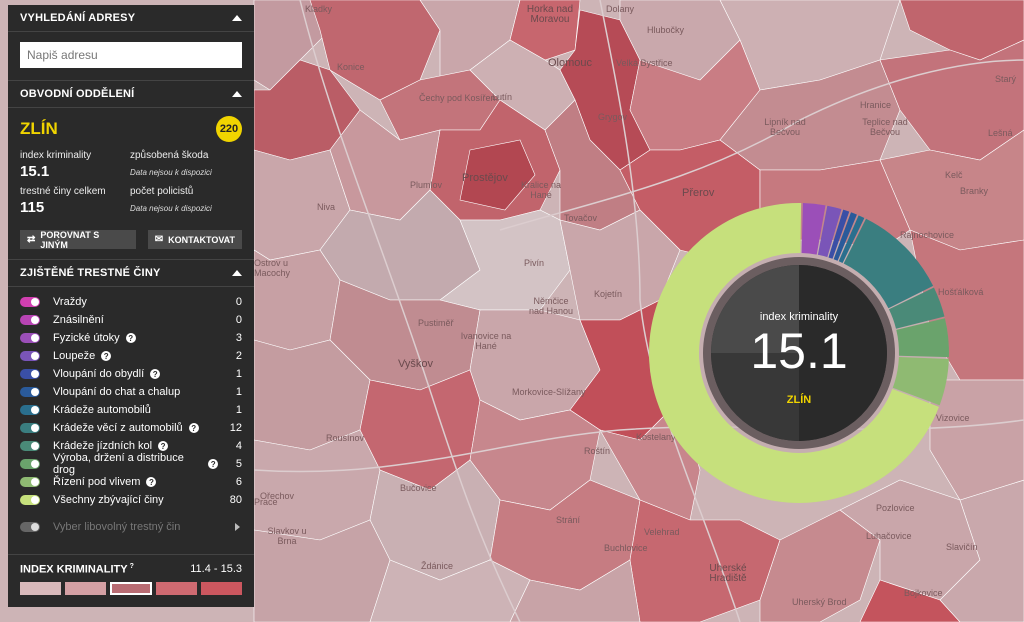  What do you see at coordinates (568, 520) in the screenshot?
I see `map-label: Strání` at bounding box center [568, 520].